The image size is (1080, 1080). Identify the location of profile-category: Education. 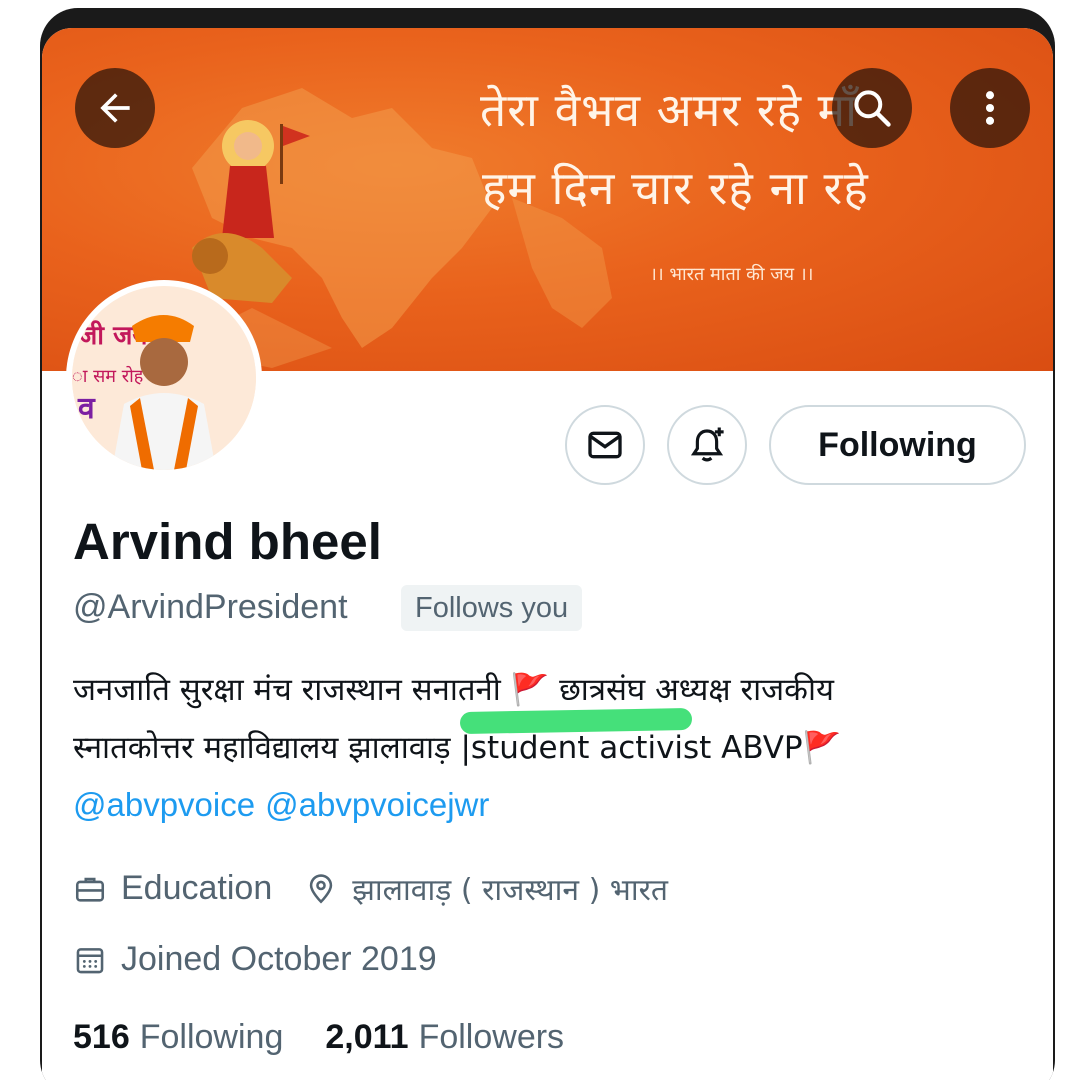
(197, 888).